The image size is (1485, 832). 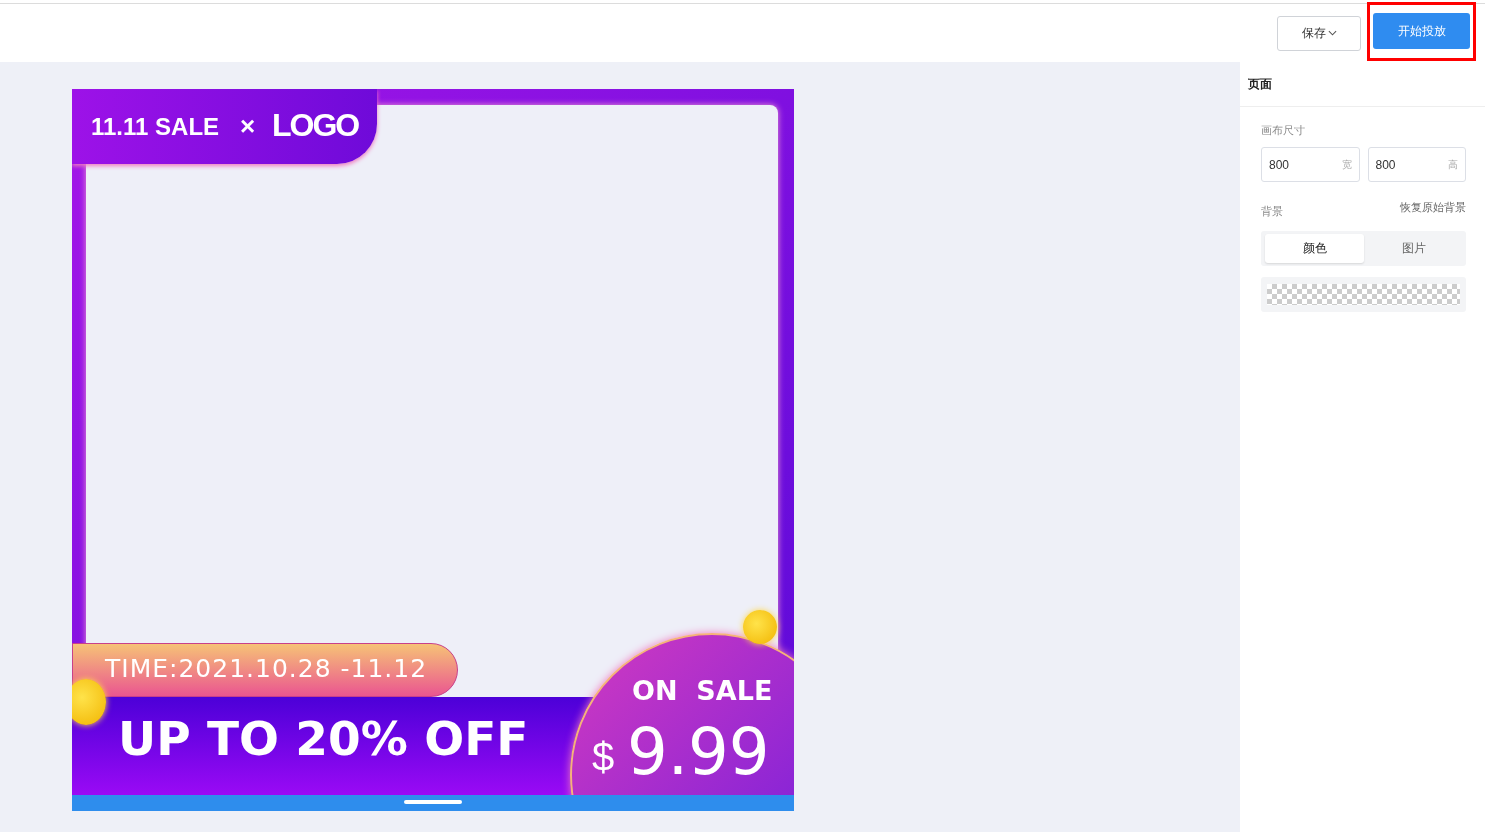 I want to click on size-field: 800 宽, so click(x=1310, y=164).